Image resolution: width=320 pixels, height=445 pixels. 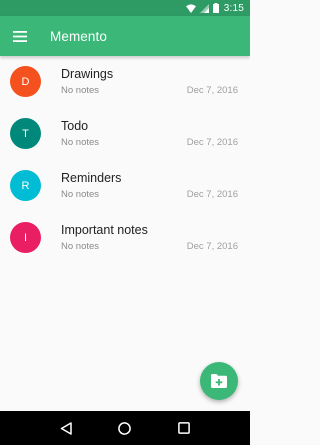 What do you see at coordinates (215, 8) in the screenshot?
I see `battery-icon` at bounding box center [215, 8].